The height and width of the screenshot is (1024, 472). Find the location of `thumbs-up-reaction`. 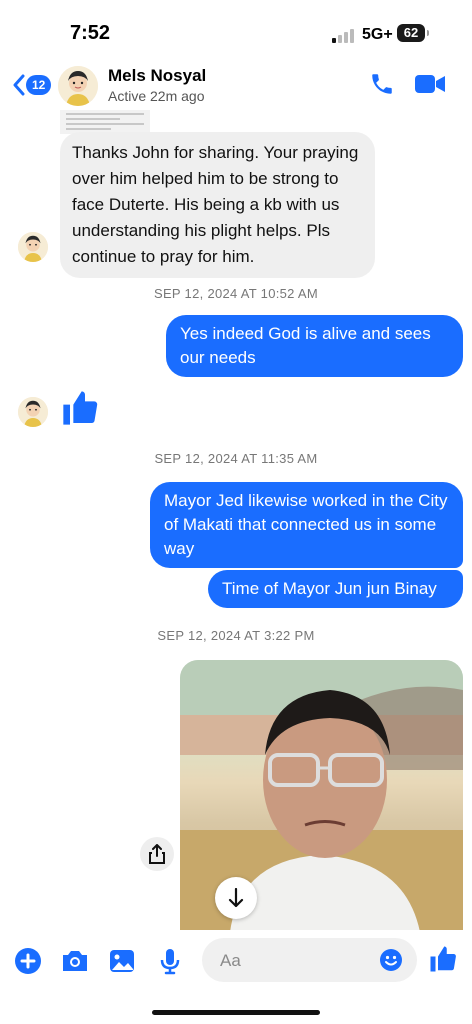

thumbs-up-reaction is located at coordinates (80, 408).